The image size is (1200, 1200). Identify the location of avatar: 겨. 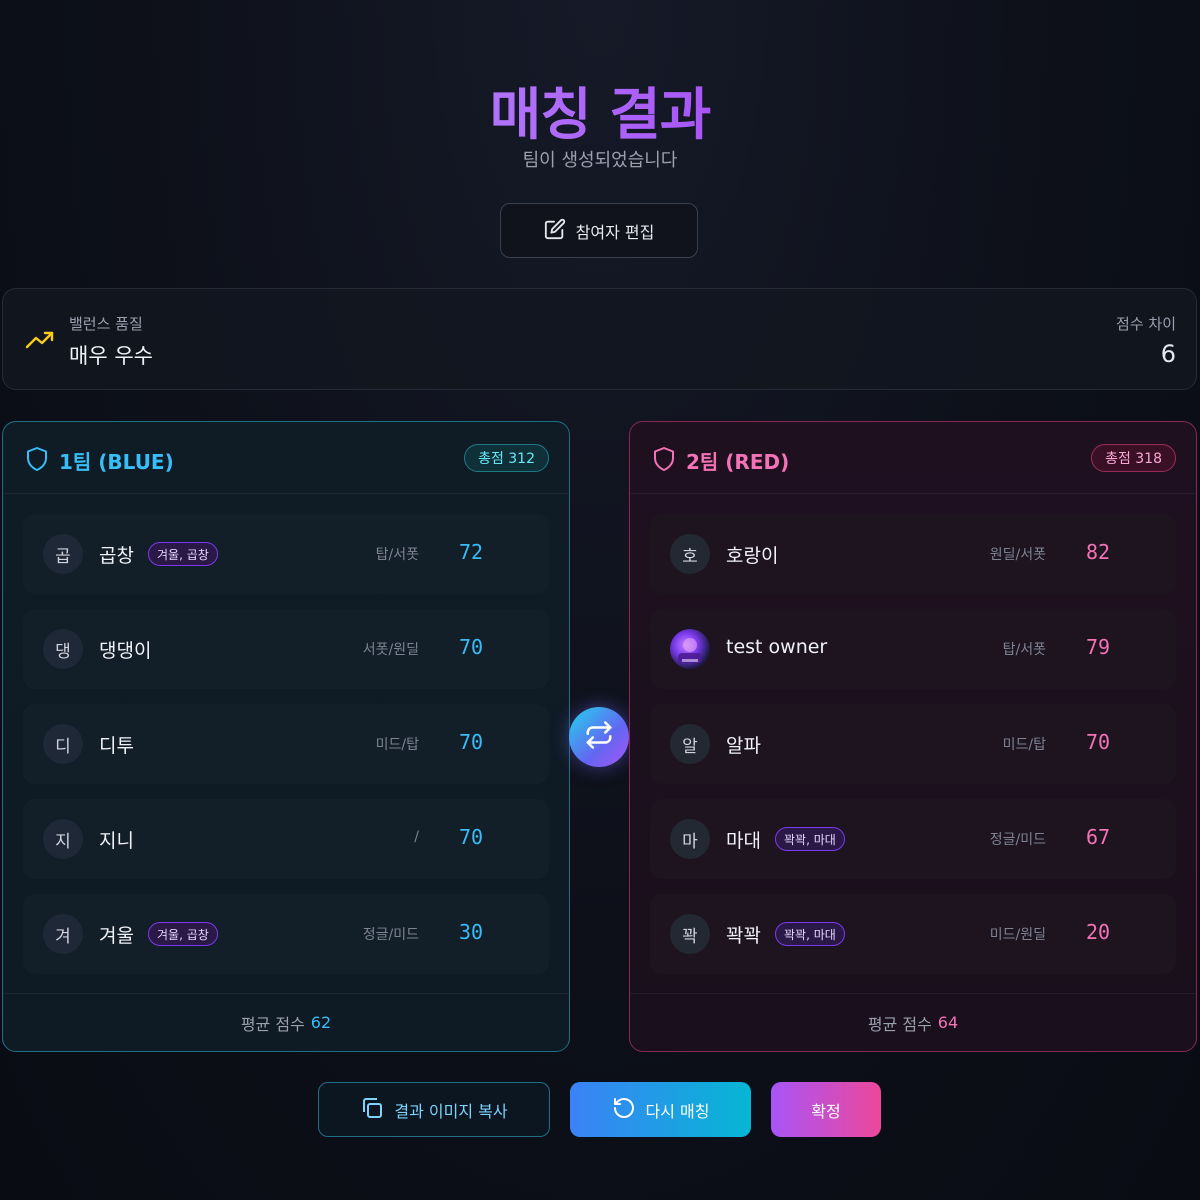
(63, 934).